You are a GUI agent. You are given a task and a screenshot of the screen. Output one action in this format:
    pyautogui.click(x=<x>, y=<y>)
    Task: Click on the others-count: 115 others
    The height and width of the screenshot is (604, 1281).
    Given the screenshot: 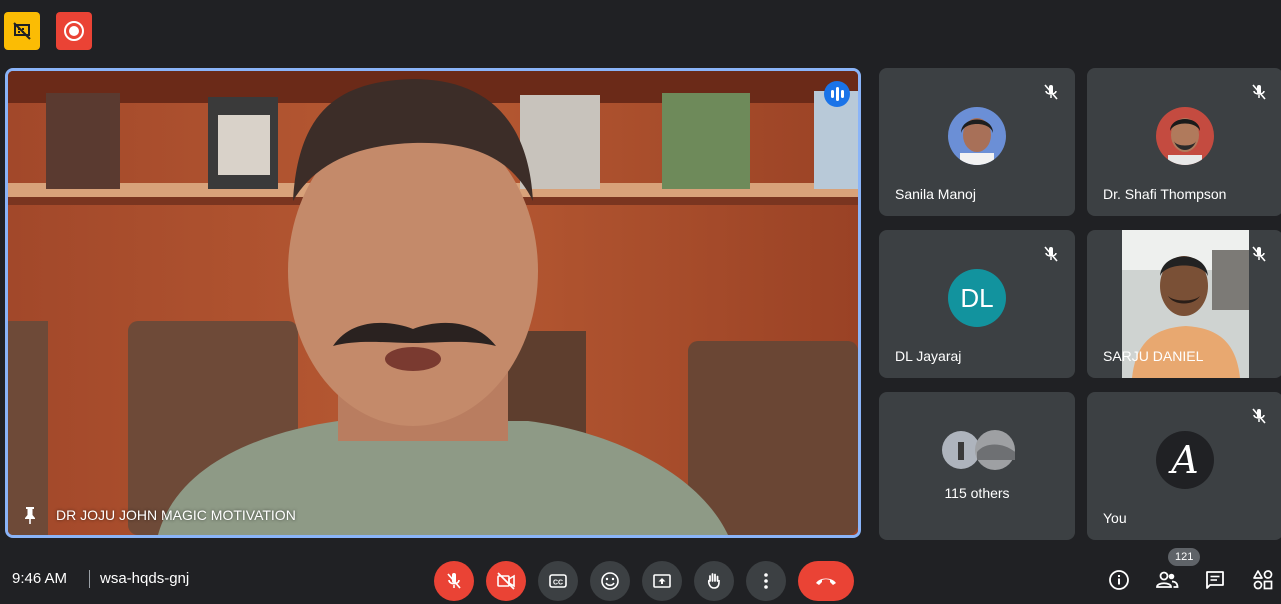 What is the action you would take?
    pyautogui.click(x=977, y=493)
    